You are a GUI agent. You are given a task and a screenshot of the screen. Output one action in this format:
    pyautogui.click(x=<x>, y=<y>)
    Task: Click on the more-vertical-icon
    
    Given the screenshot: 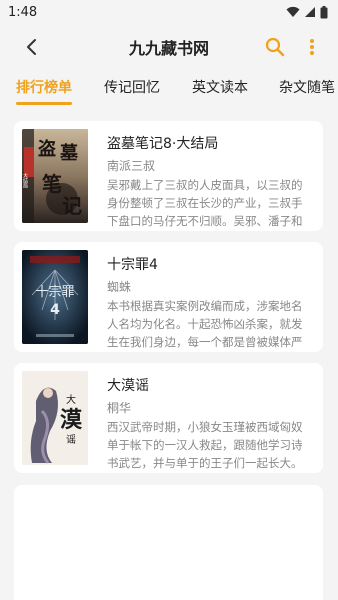 What is the action you would take?
    pyautogui.click(x=312, y=47)
    